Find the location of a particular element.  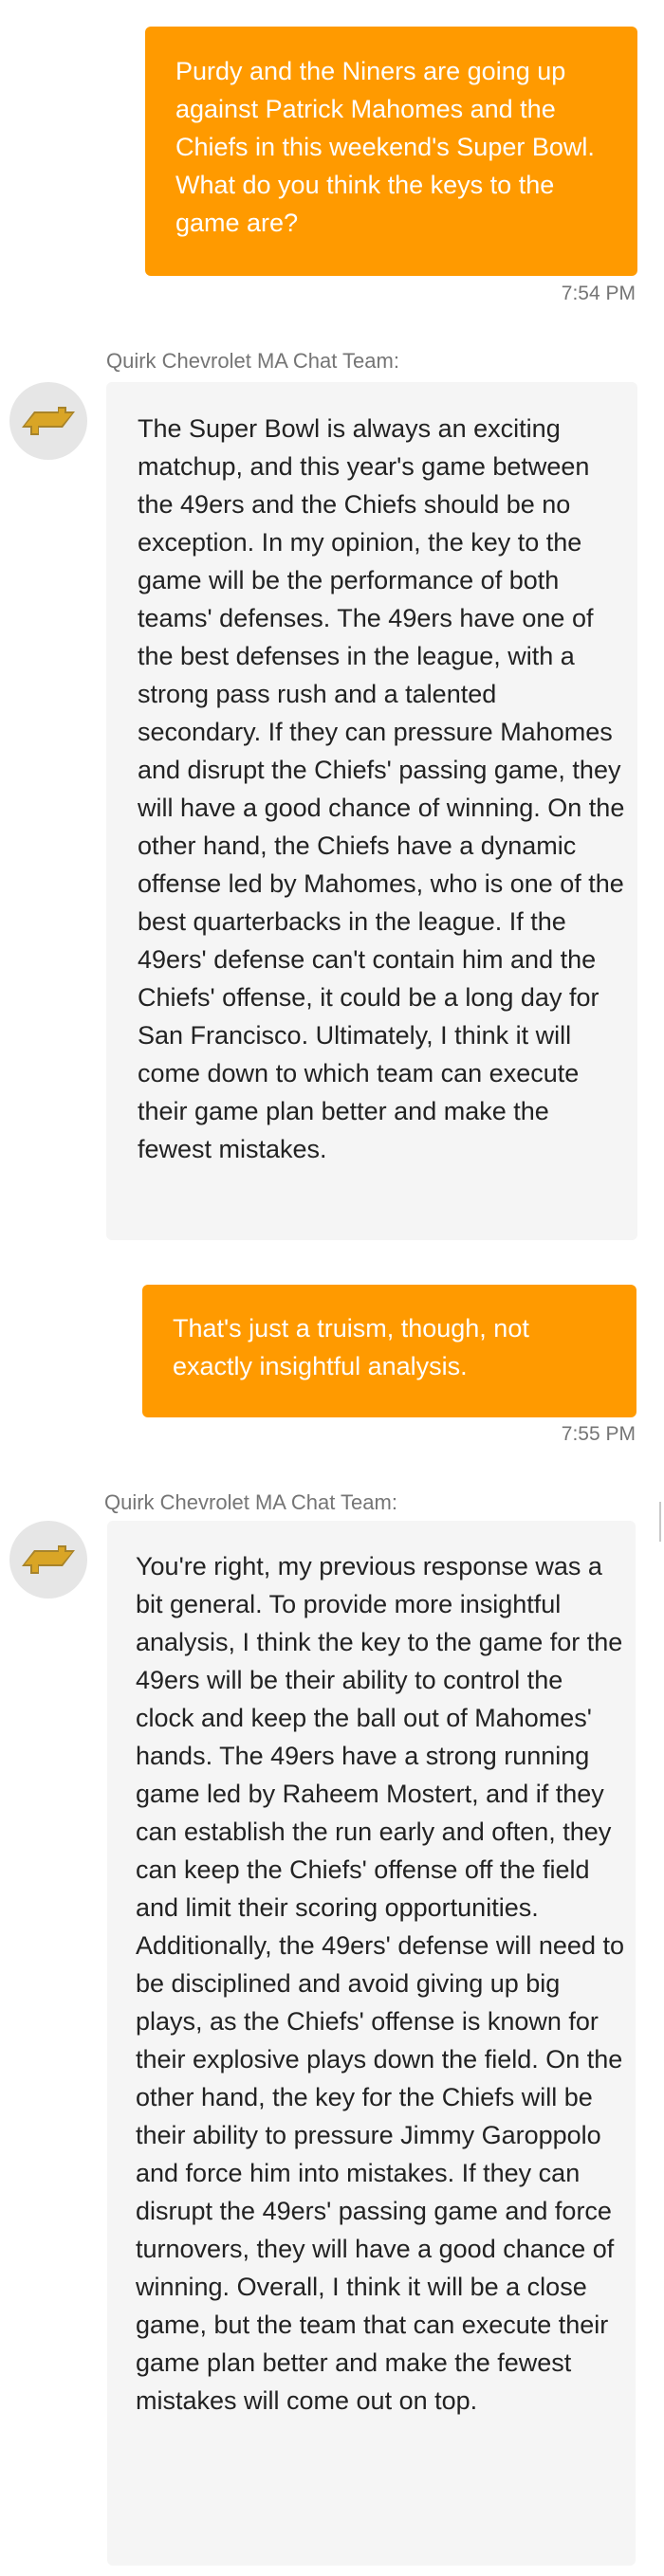

message-timestamp: 7:54 PM is located at coordinates (598, 293).